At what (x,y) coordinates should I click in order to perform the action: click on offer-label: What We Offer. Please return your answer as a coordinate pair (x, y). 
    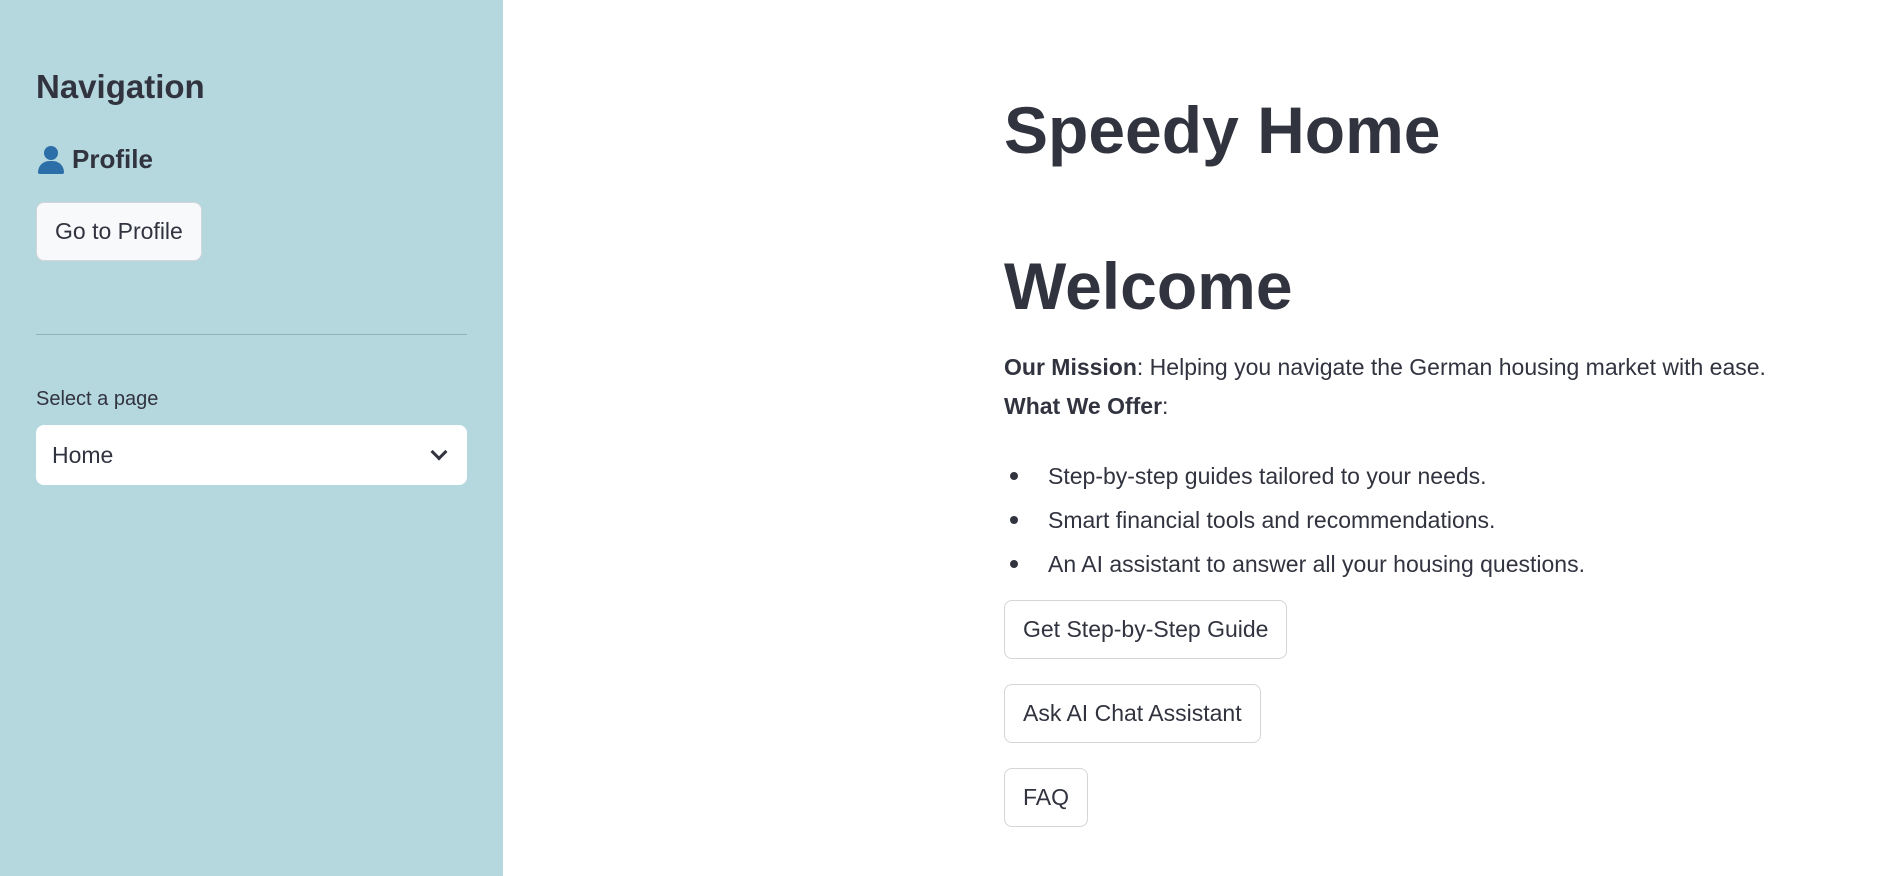
    Looking at the image, I should click on (1083, 406).